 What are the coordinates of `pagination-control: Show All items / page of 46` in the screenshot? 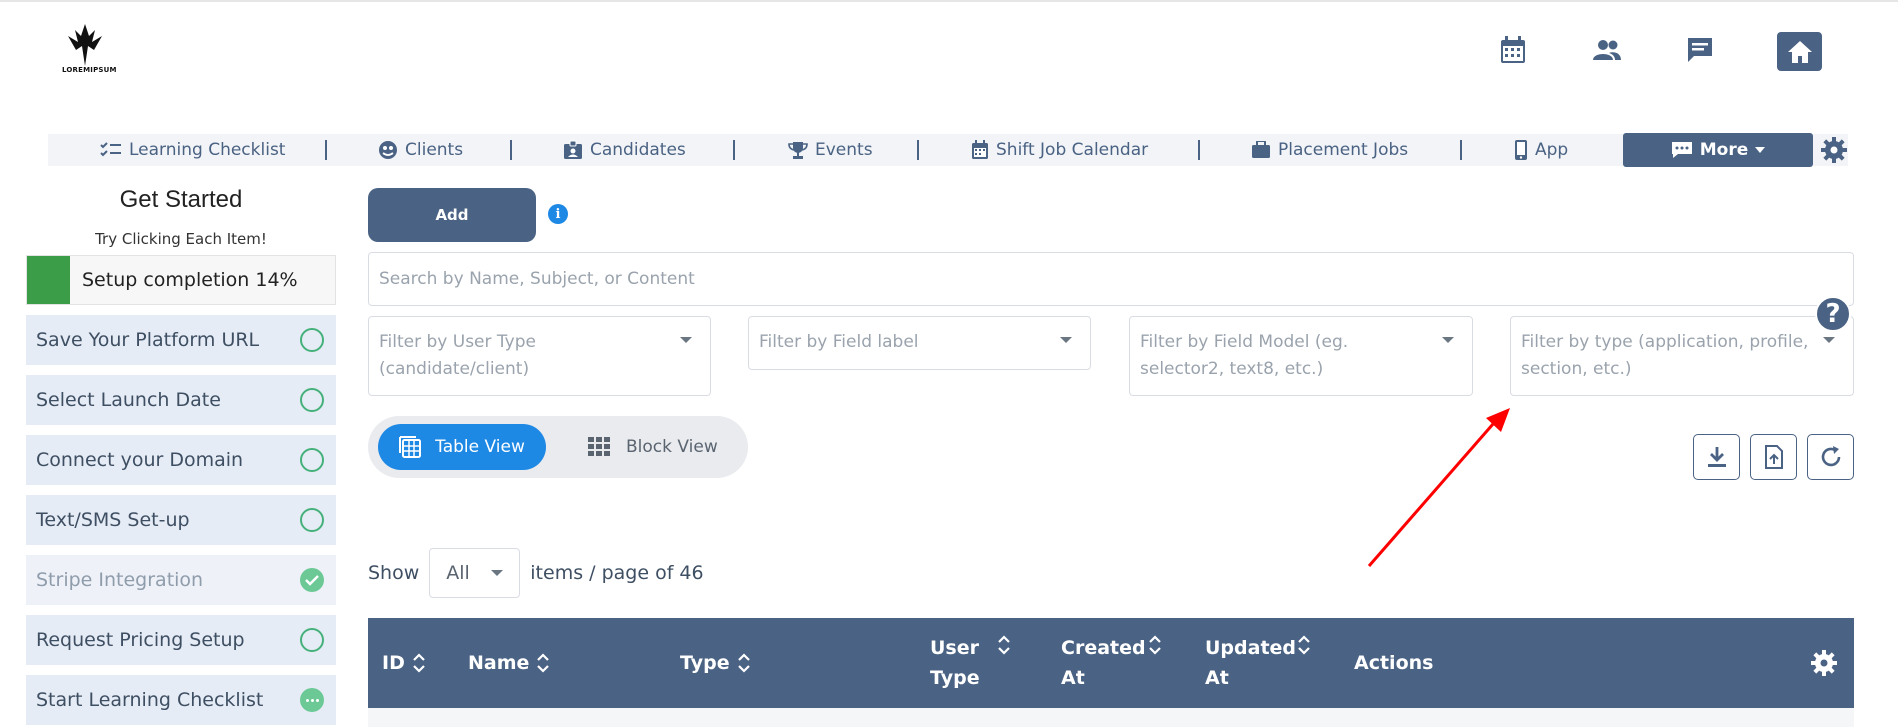 It's located at (536, 573).